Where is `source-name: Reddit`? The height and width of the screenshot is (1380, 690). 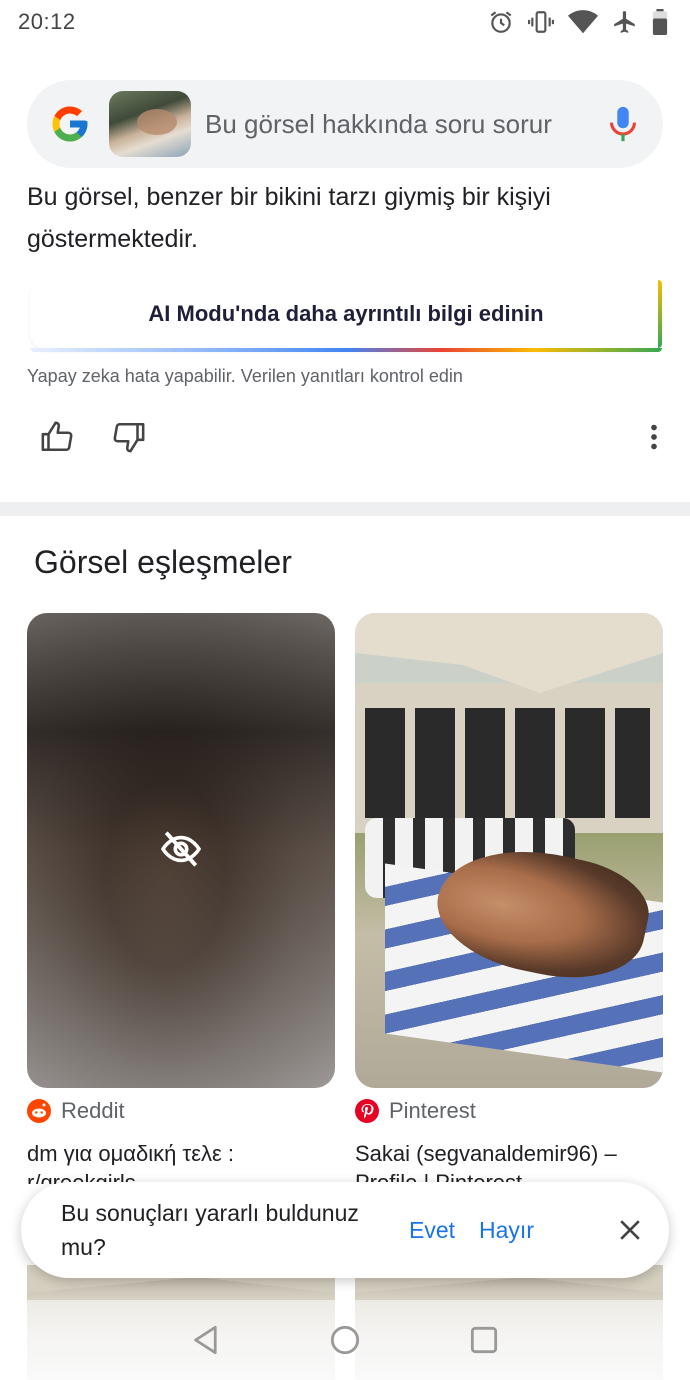 source-name: Reddit is located at coordinates (93, 1110).